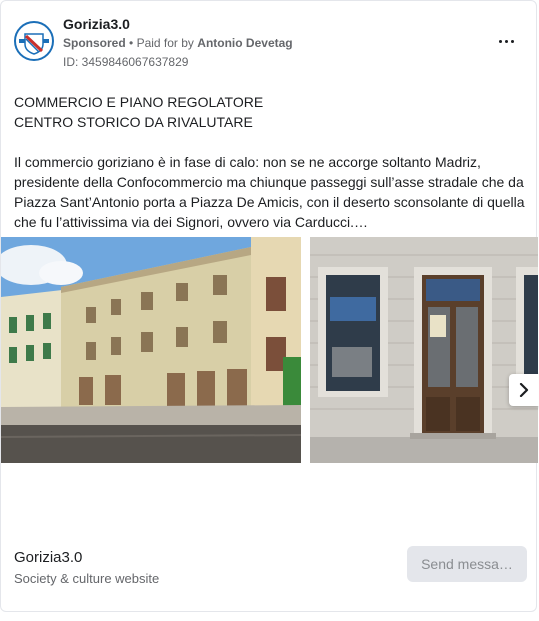 The width and height of the screenshot is (539, 621). I want to click on page-name: Gorizia3.0, so click(96, 24).